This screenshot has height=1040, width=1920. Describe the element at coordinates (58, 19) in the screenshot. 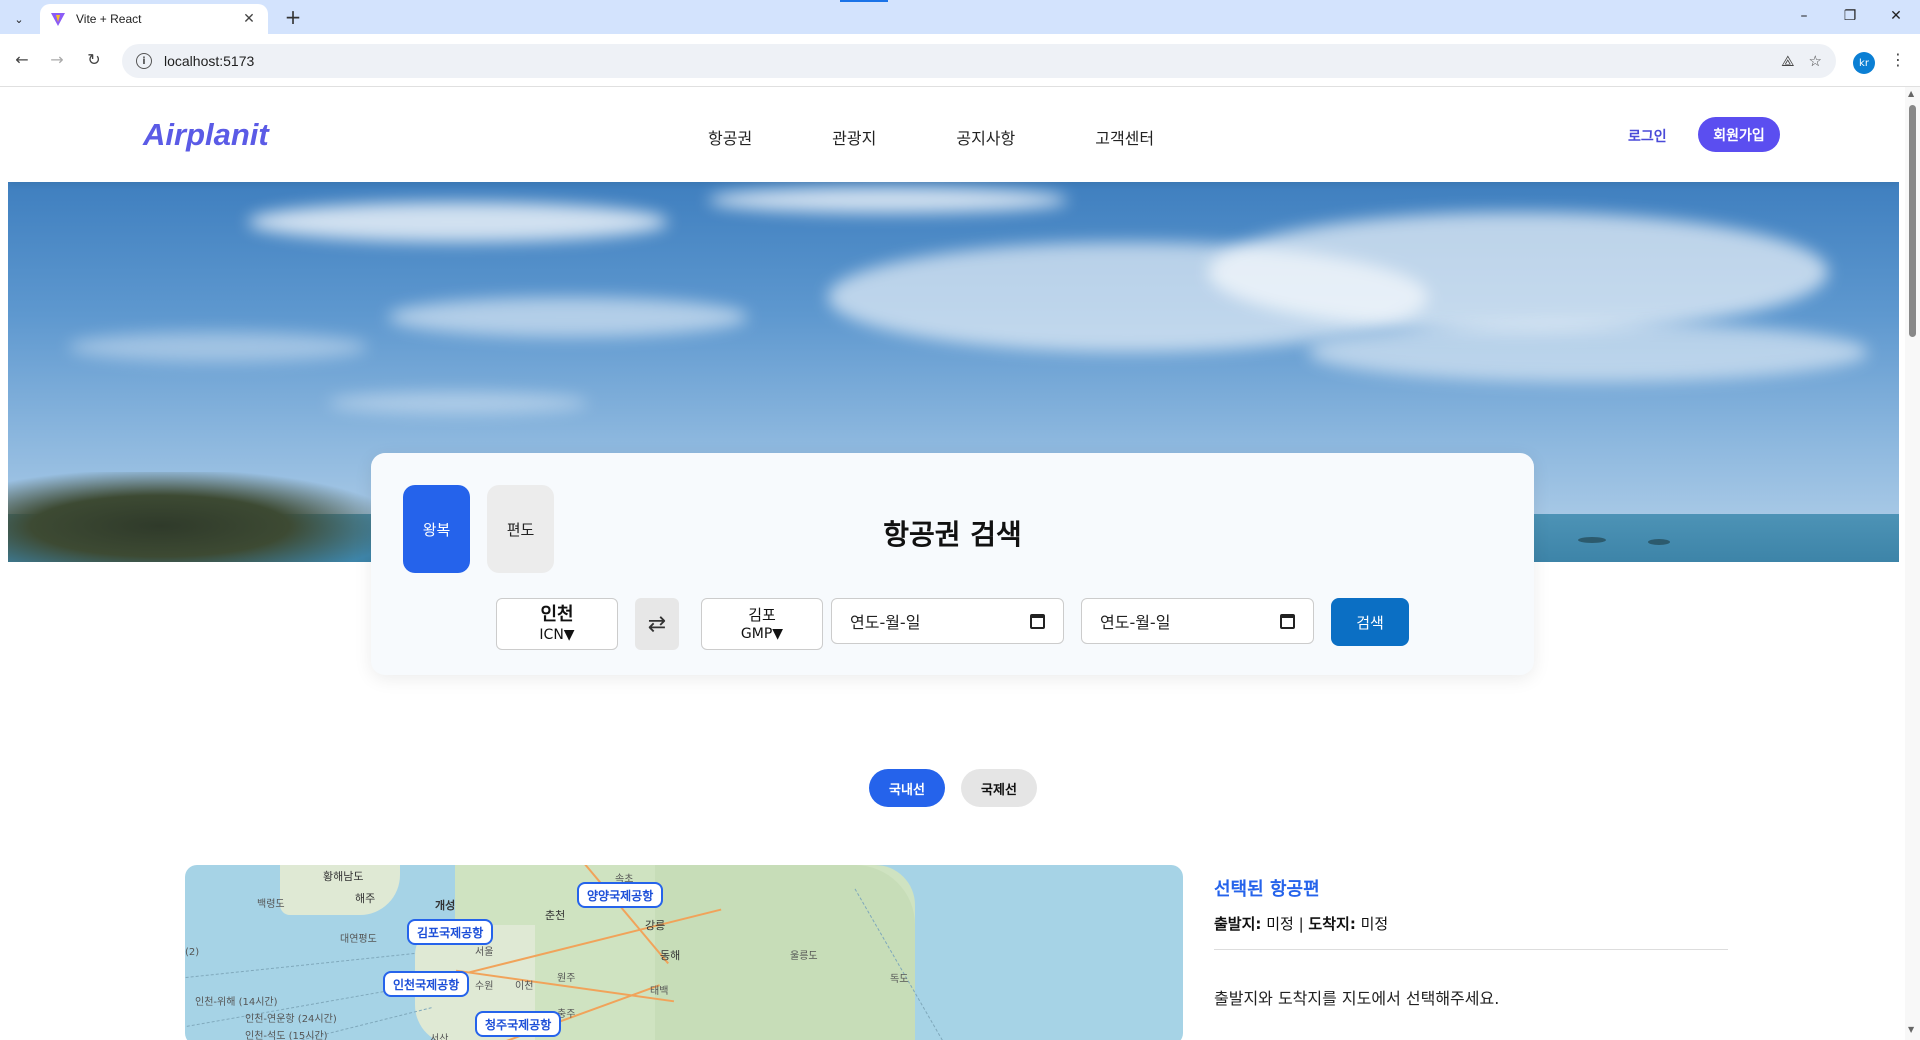

I see `vite-logo-icon` at that location.